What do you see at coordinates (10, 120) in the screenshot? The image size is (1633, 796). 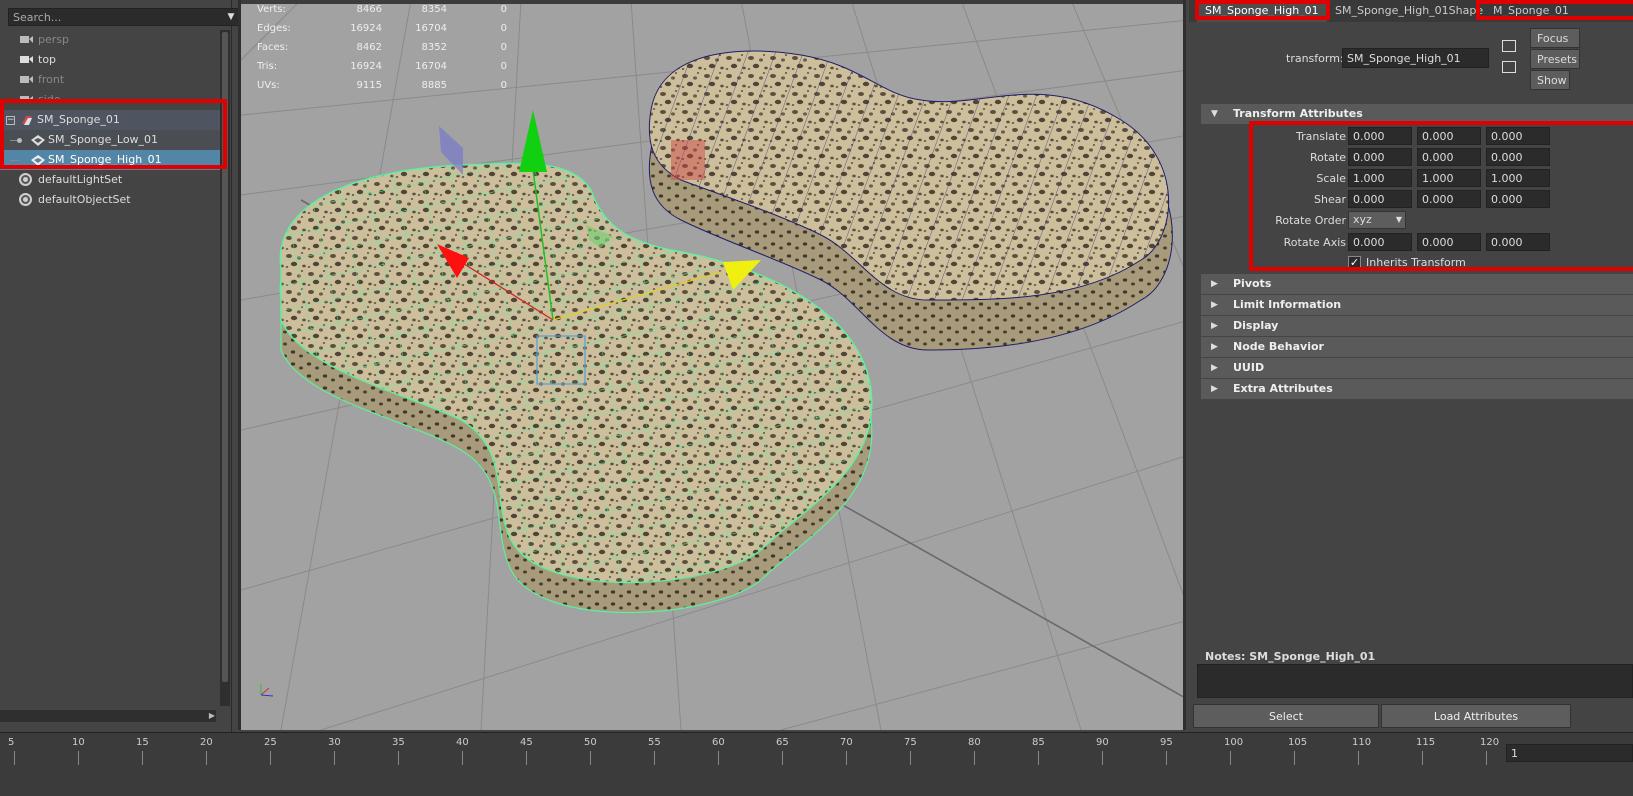 I see `collapse-toggle-icon: −` at bounding box center [10, 120].